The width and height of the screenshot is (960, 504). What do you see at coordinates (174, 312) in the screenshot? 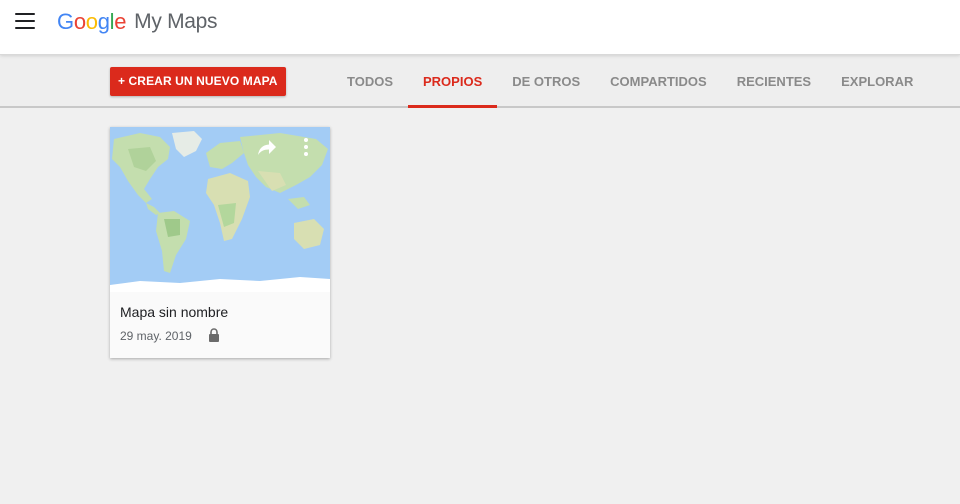
I see `map-title: Mapa sin nombre` at bounding box center [174, 312].